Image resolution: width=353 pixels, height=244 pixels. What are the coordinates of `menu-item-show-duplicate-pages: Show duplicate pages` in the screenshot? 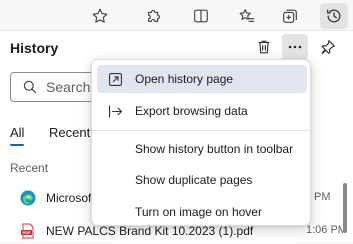 It's located at (202, 180).